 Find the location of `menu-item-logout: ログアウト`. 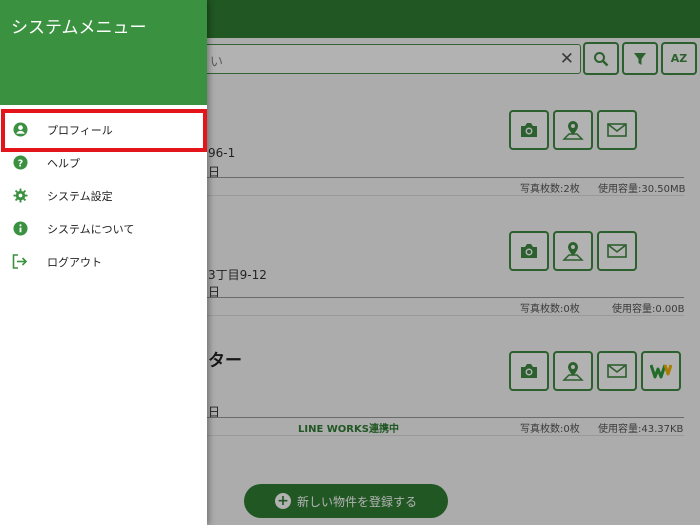

menu-item-logout: ログアウト is located at coordinates (103, 261).